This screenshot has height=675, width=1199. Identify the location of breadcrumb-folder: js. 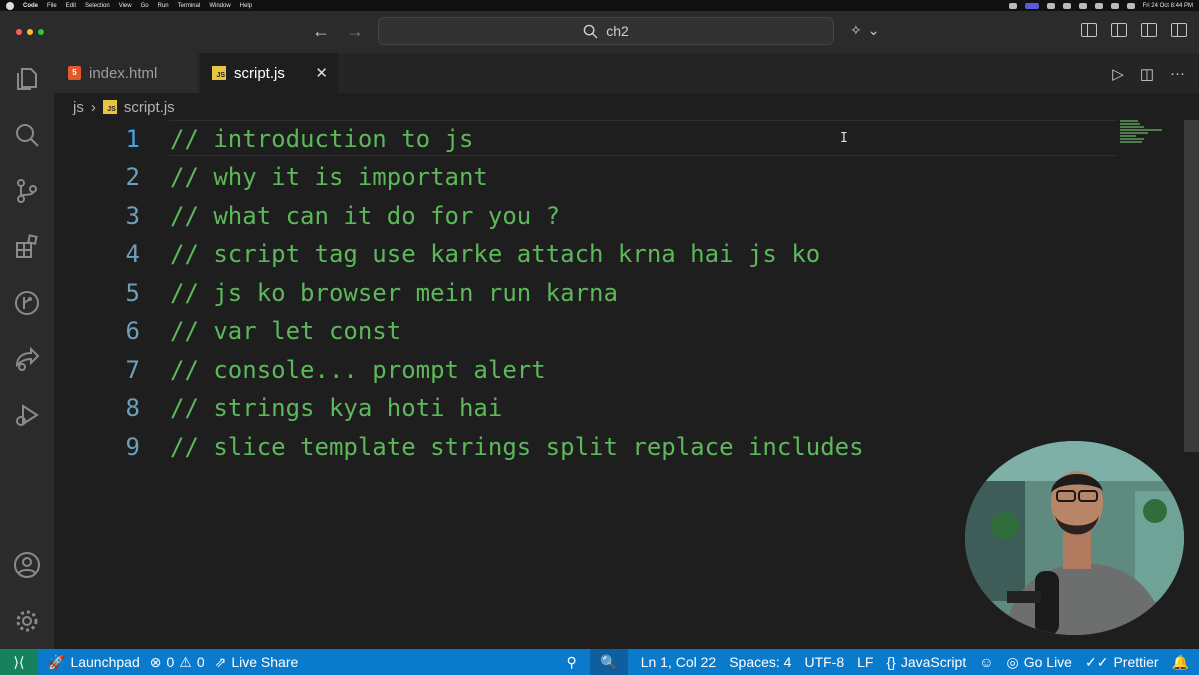
(78, 107).